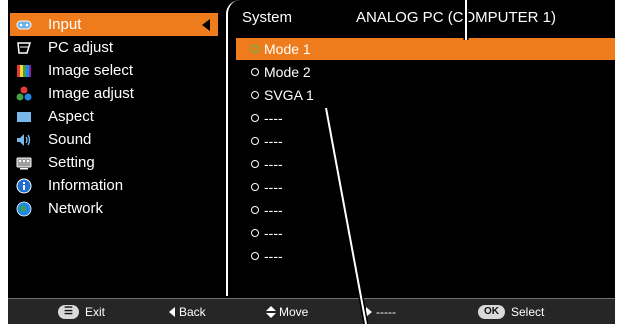  What do you see at coordinates (24, 48) in the screenshot?
I see `pc-adjust-icon` at bounding box center [24, 48].